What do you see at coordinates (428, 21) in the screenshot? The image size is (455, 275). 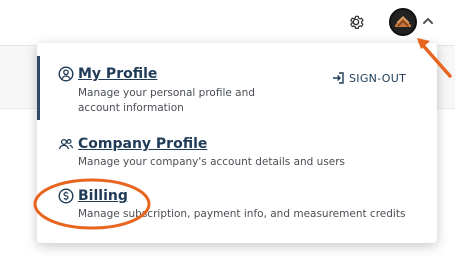 I see `chevron-up-icon` at bounding box center [428, 21].